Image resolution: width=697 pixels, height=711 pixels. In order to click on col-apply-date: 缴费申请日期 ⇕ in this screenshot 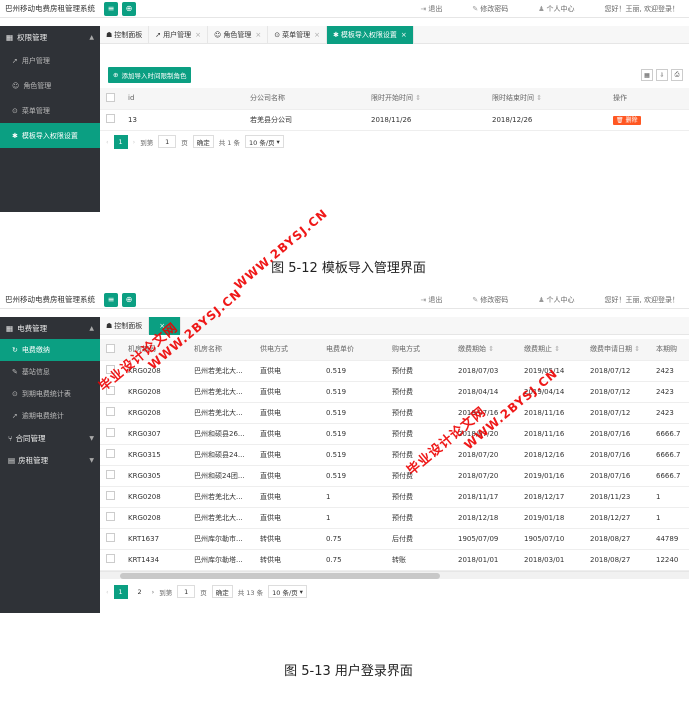, I will do `click(617, 350)`.